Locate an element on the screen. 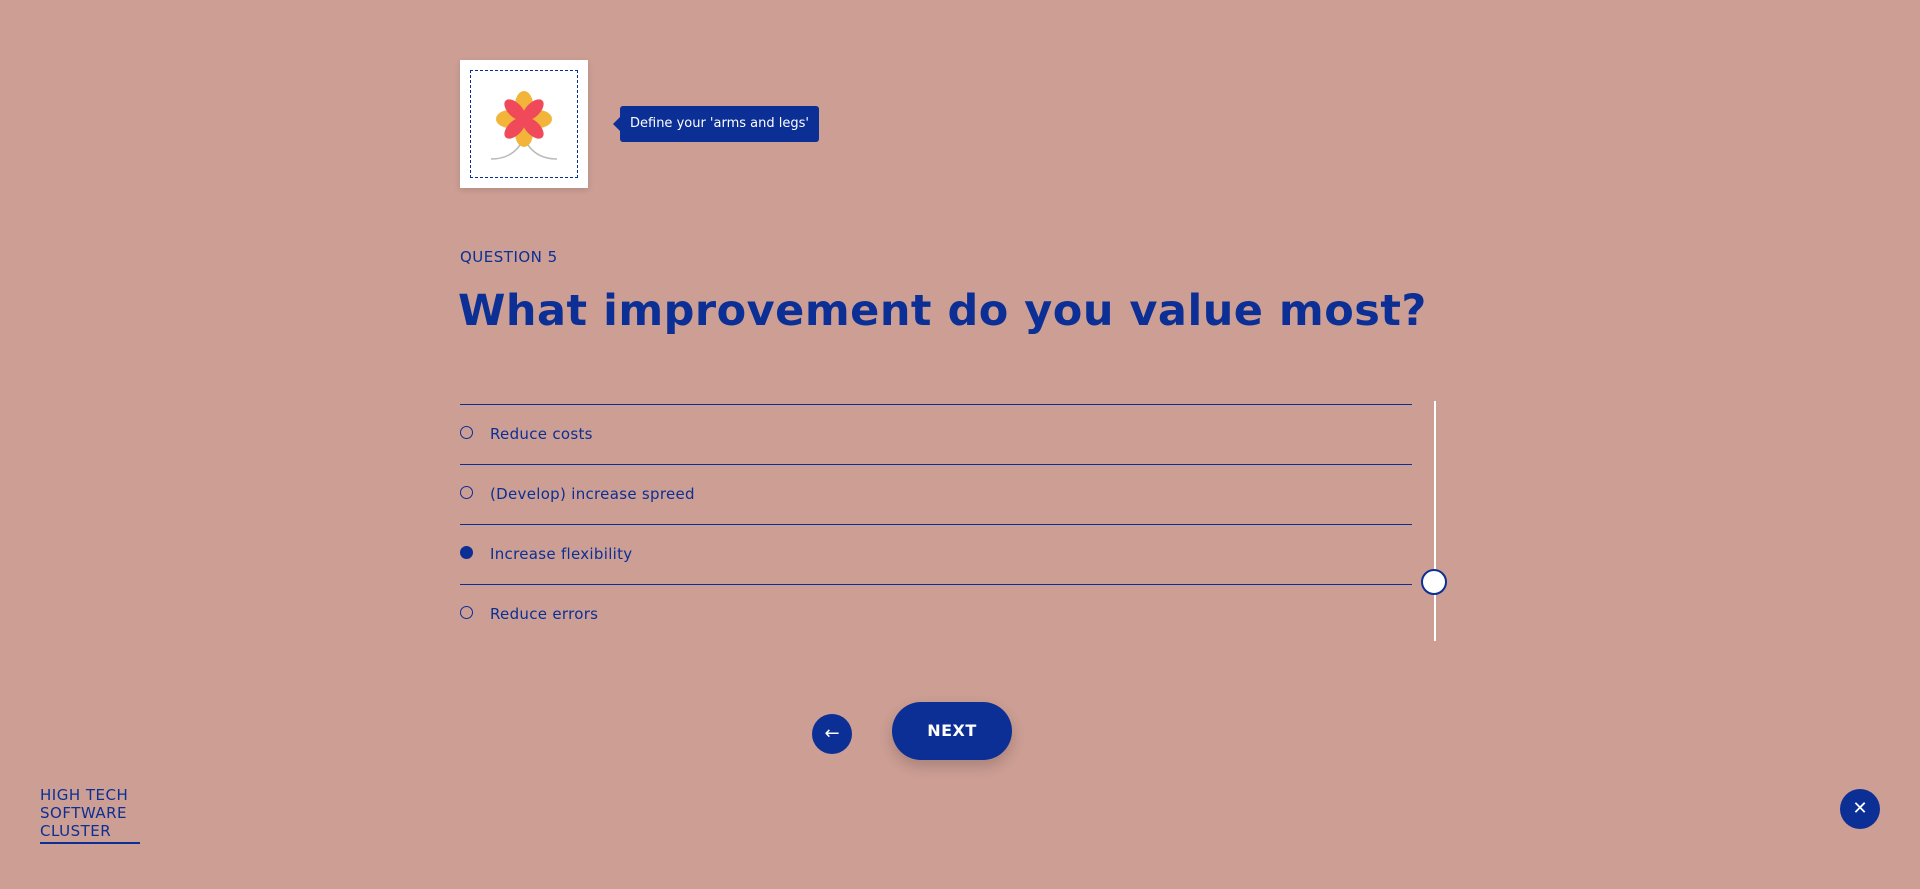 The image size is (1920, 889). back-button: ← is located at coordinates (832, 734).